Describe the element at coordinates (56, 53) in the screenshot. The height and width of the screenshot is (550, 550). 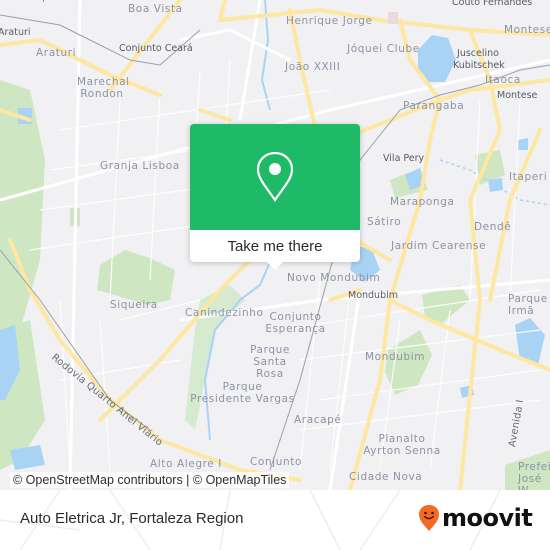
I see `neighborhood-label: Araturi` at that location.